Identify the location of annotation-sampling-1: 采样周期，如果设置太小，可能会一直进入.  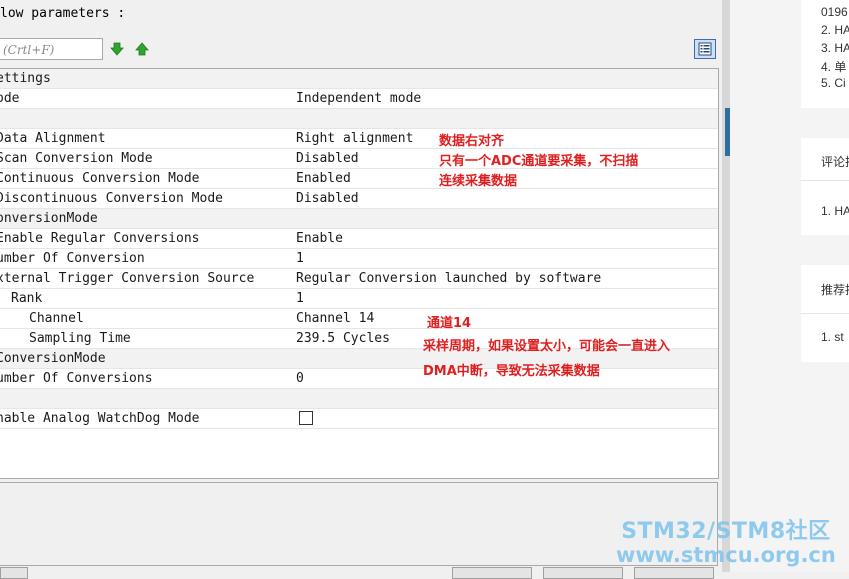
(547, 346).